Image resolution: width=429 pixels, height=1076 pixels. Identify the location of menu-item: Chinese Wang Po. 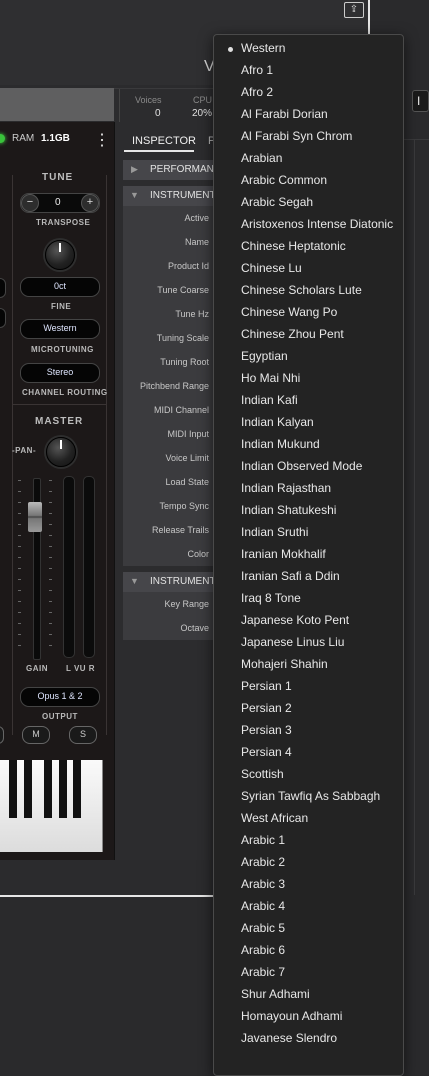
(308, 312).